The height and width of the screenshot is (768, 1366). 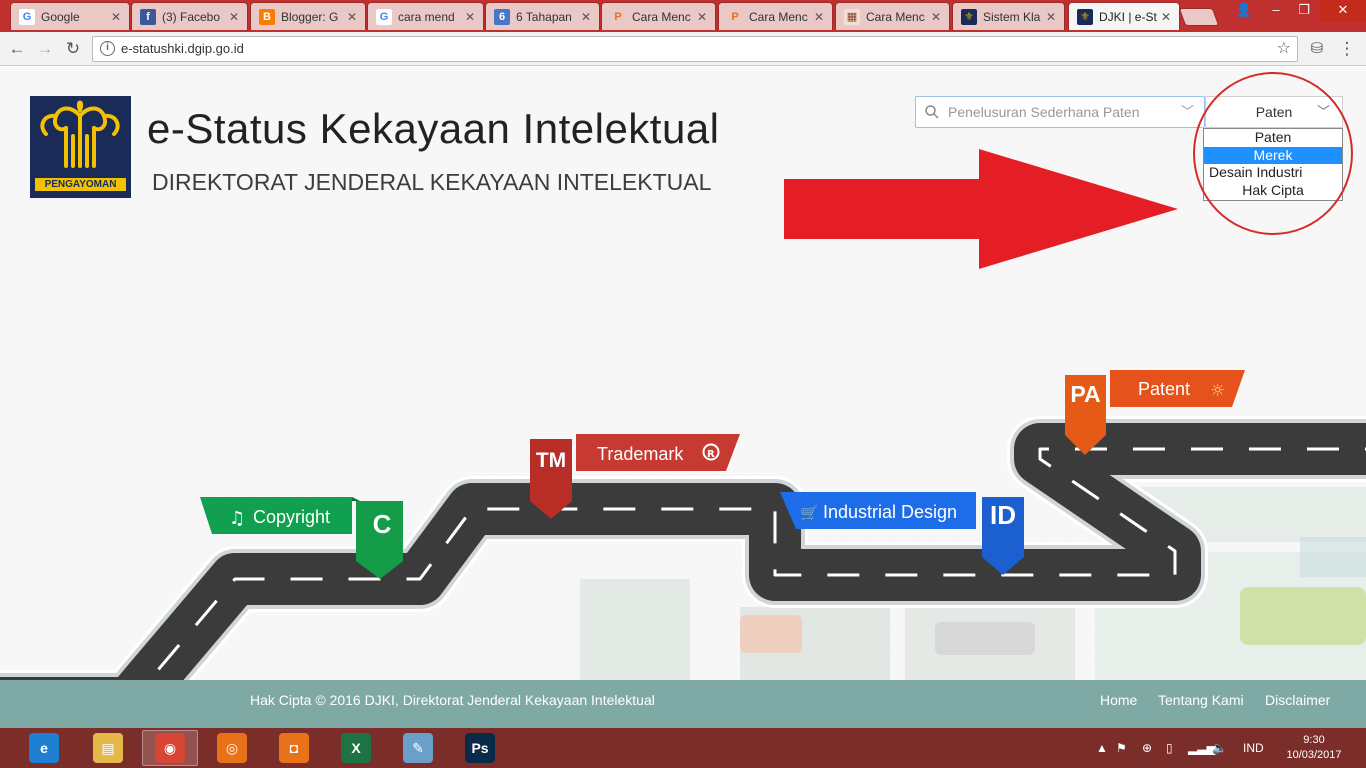 What do you see at coordinates (1147, 748) in the screenshot?
I see `tray-network-app-icon: ⊕` at bounding box center [1147, 748].